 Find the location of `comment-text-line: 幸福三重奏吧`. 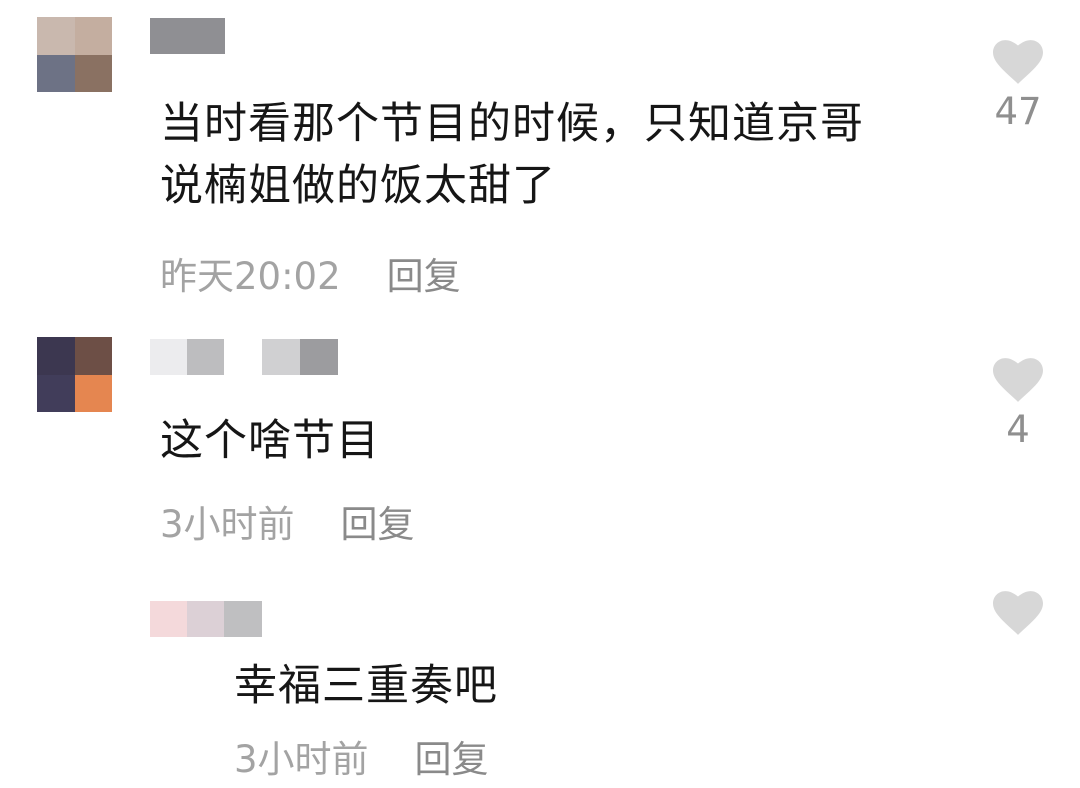

comment-text-line: 幸福三重奏吧 is located at coordinates (366, 686).